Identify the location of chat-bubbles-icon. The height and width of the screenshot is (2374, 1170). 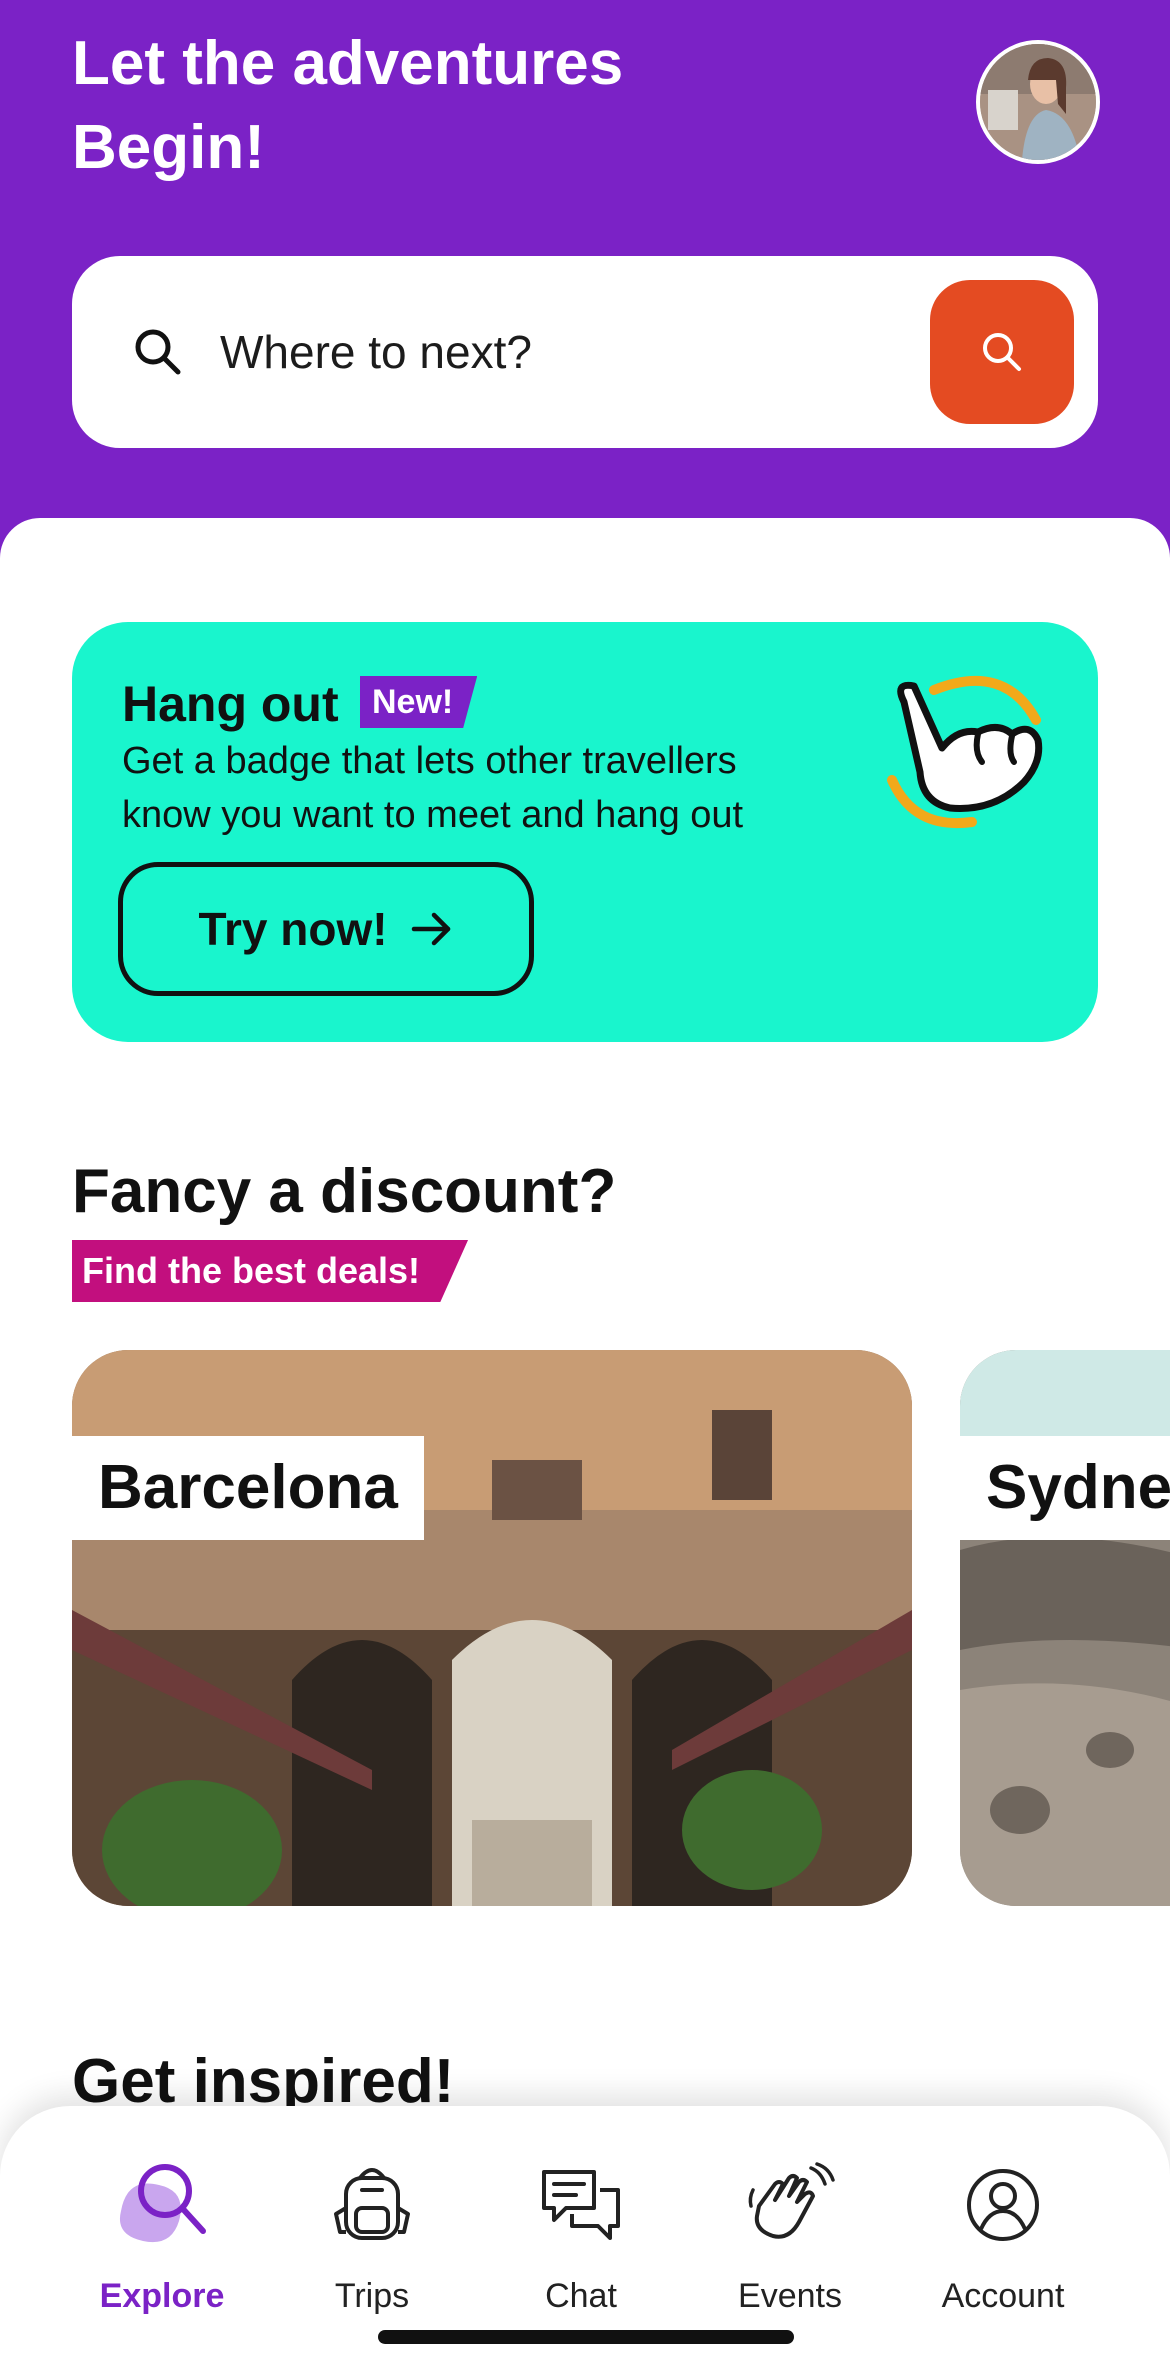
(581, 2205).